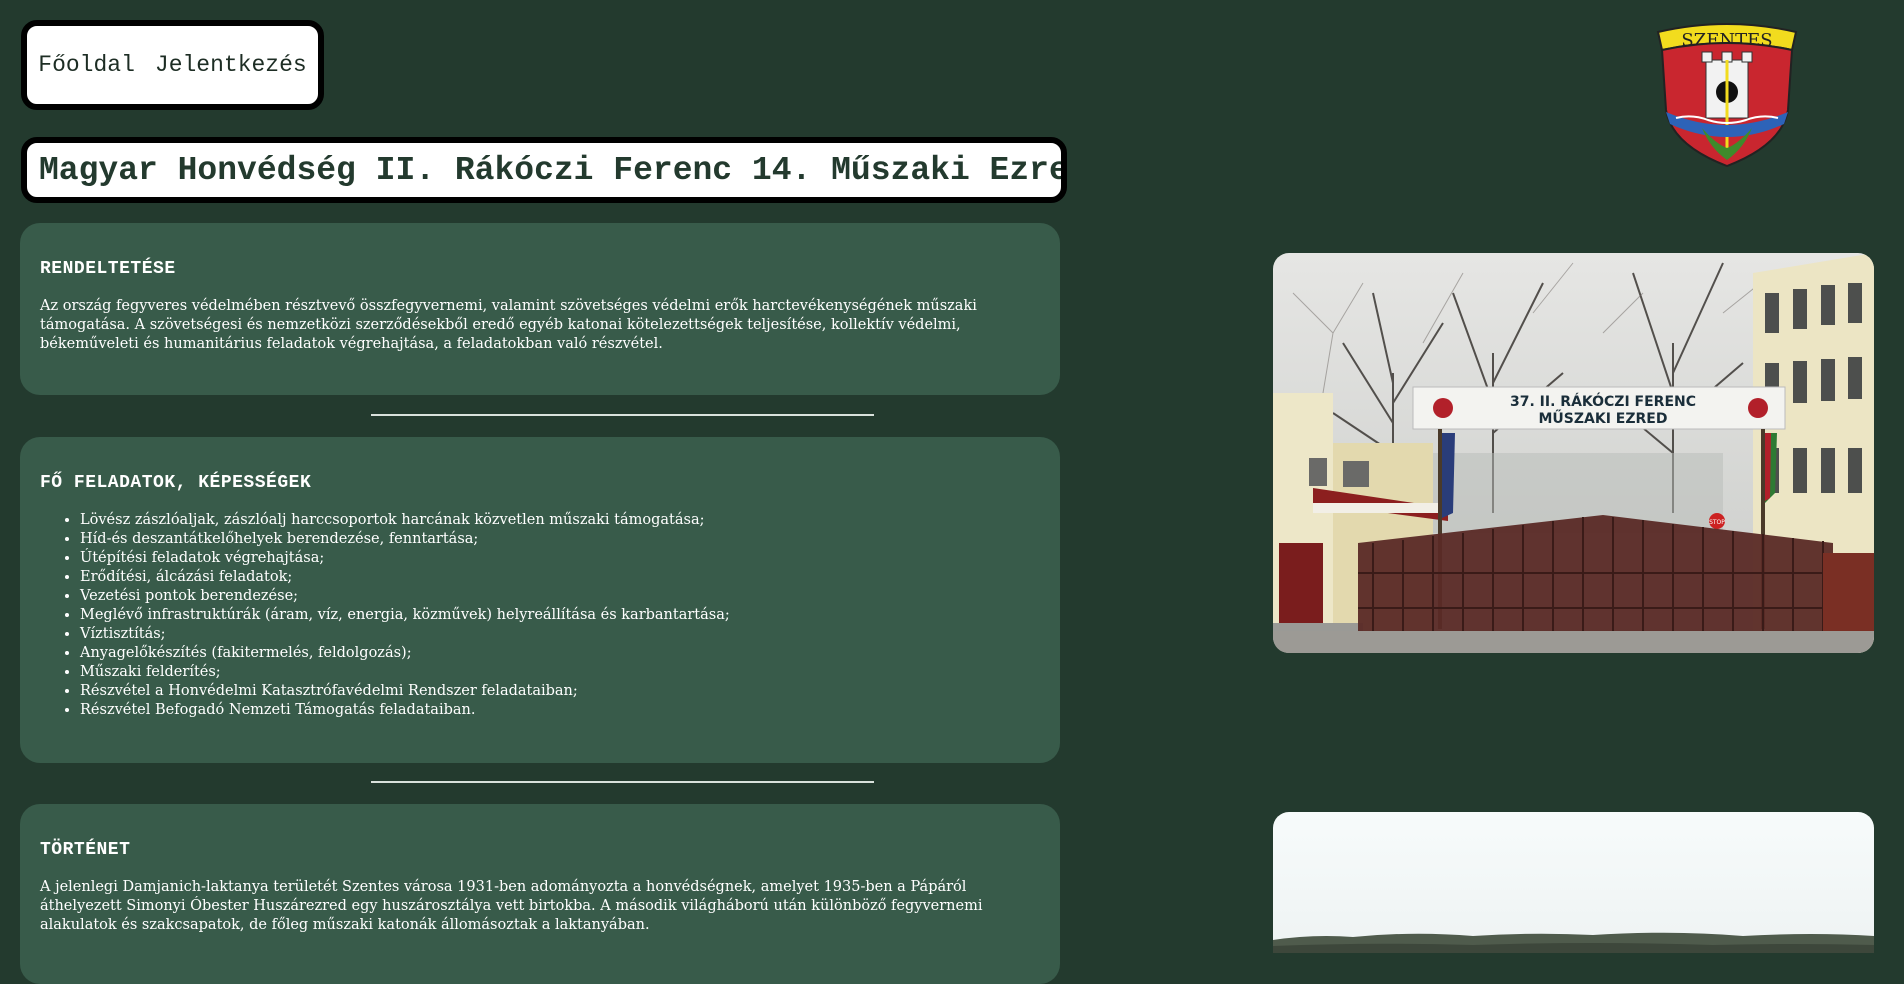  I want to click on tasks-heading: FŐ FELADATOK, KÉPESSÉGEK, so click(176, 483).